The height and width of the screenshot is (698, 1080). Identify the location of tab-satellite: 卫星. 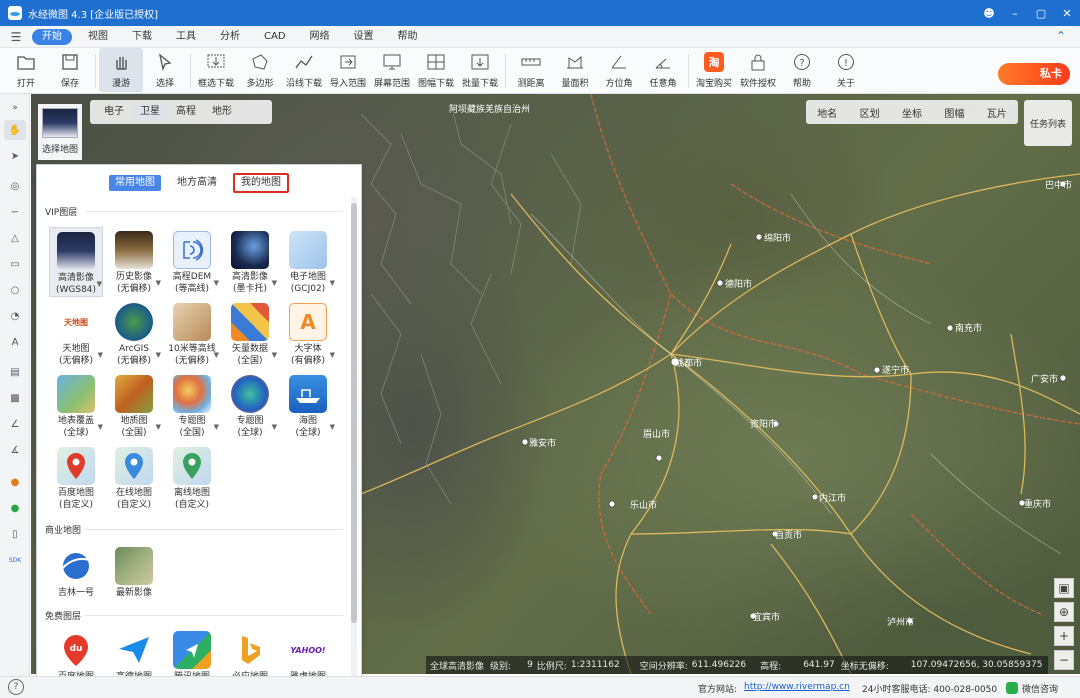
(150, 112).